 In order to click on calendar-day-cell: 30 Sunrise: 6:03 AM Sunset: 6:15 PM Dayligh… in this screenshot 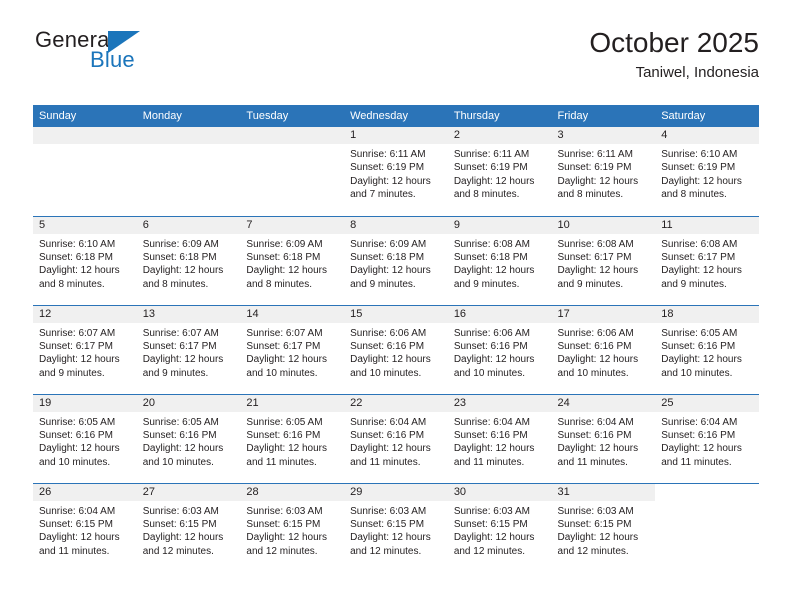, I will do `click(499, 527)`.